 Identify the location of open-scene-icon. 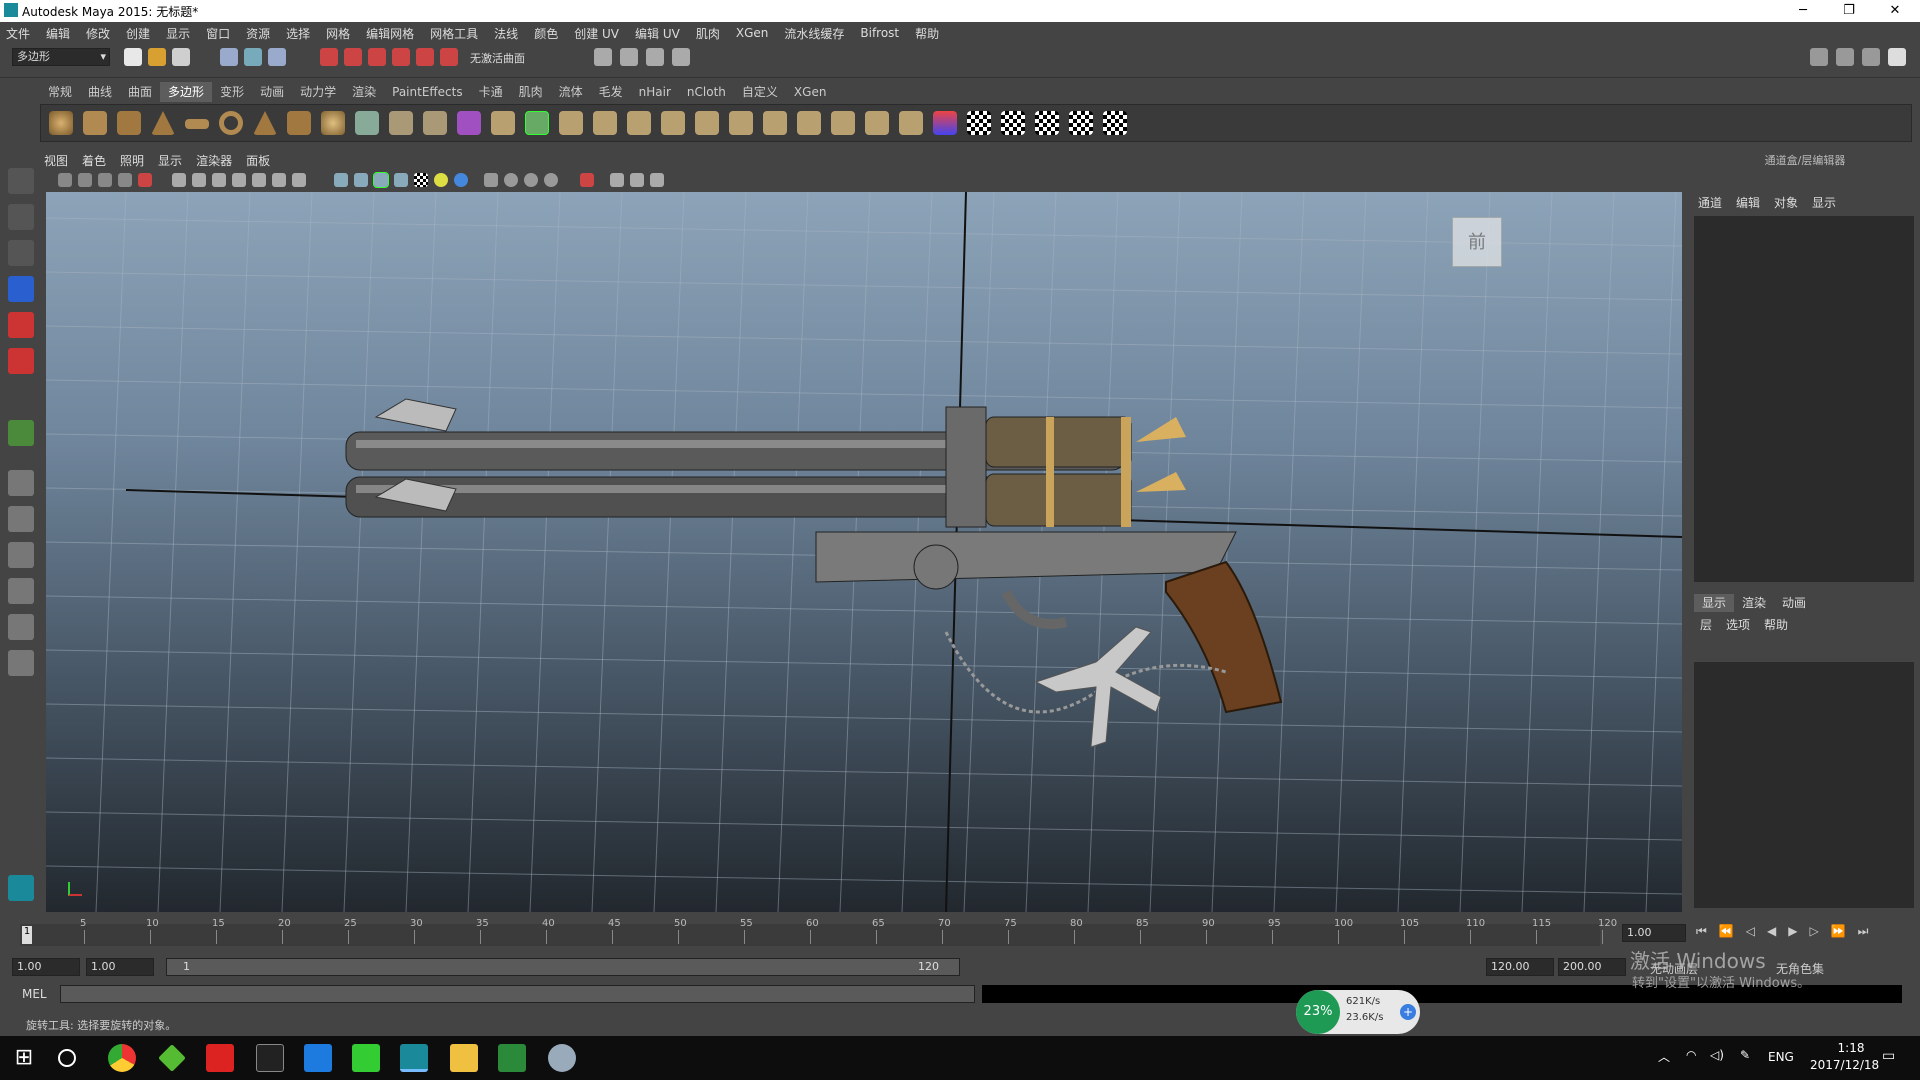
(157, 57).